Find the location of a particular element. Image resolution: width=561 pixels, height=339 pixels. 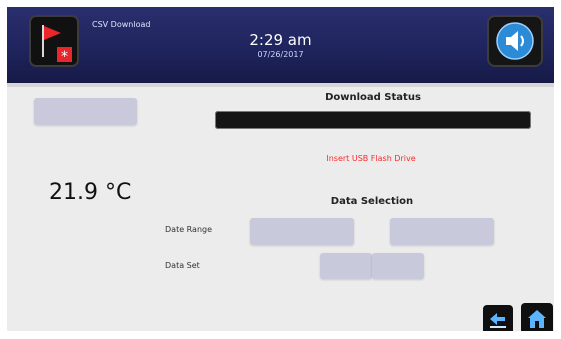

top-left-button is located at coordinates (85, 111).